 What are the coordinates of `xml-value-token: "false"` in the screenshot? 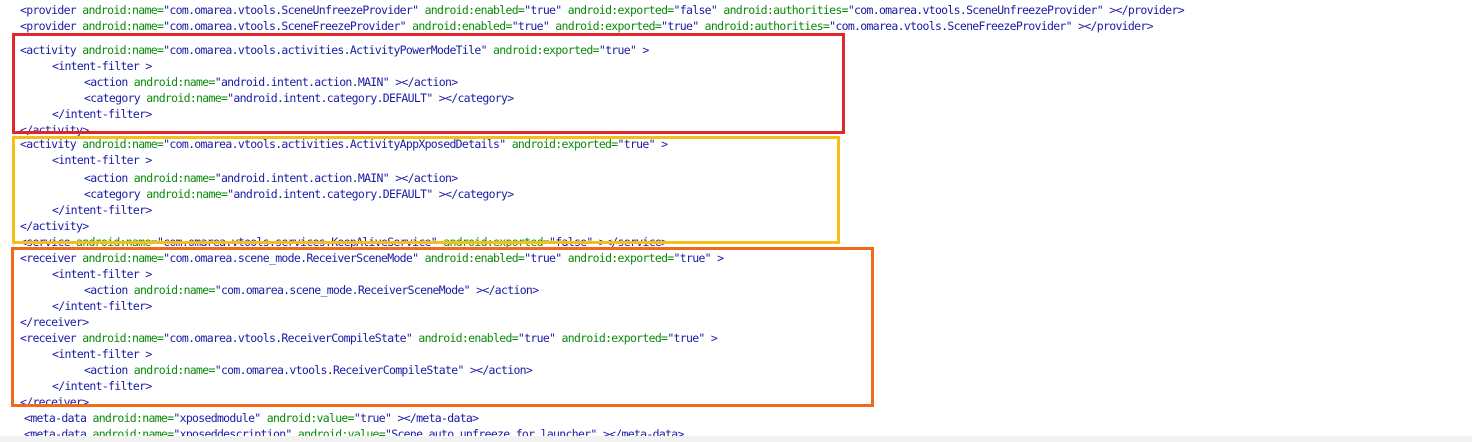 It's located at (698, 10).